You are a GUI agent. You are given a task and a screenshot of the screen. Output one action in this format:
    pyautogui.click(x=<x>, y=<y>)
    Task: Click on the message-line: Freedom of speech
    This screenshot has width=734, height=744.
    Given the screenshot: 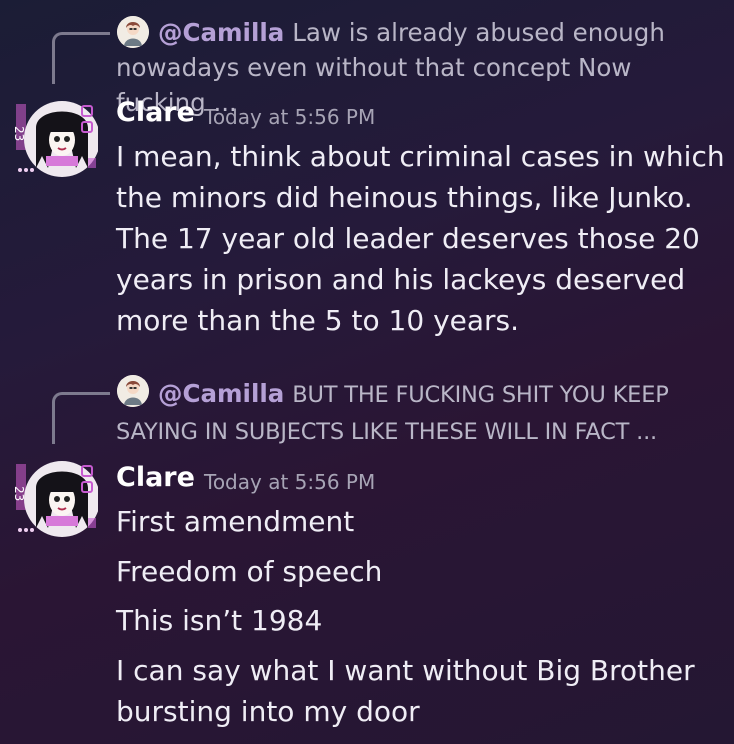 What is the action you would take?
    pyautogui.click(x=249, y=571)
    